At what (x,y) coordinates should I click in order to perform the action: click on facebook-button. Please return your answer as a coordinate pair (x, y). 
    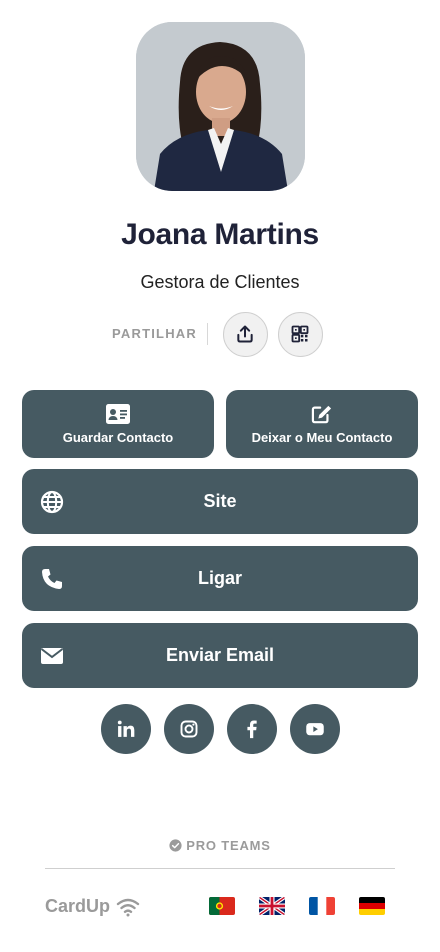
    Looking at the image, I should click on (251, 729).